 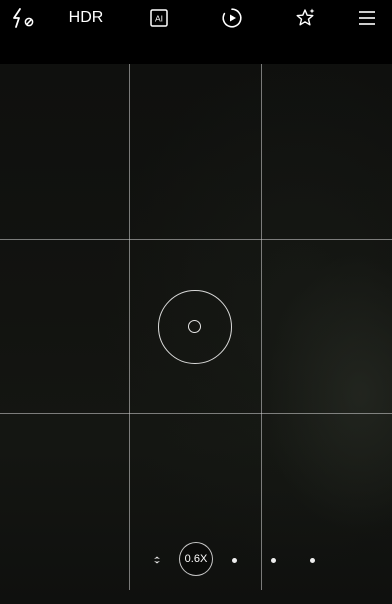 I want to click on hdr-button: HDR, so click(x=86, y=18).